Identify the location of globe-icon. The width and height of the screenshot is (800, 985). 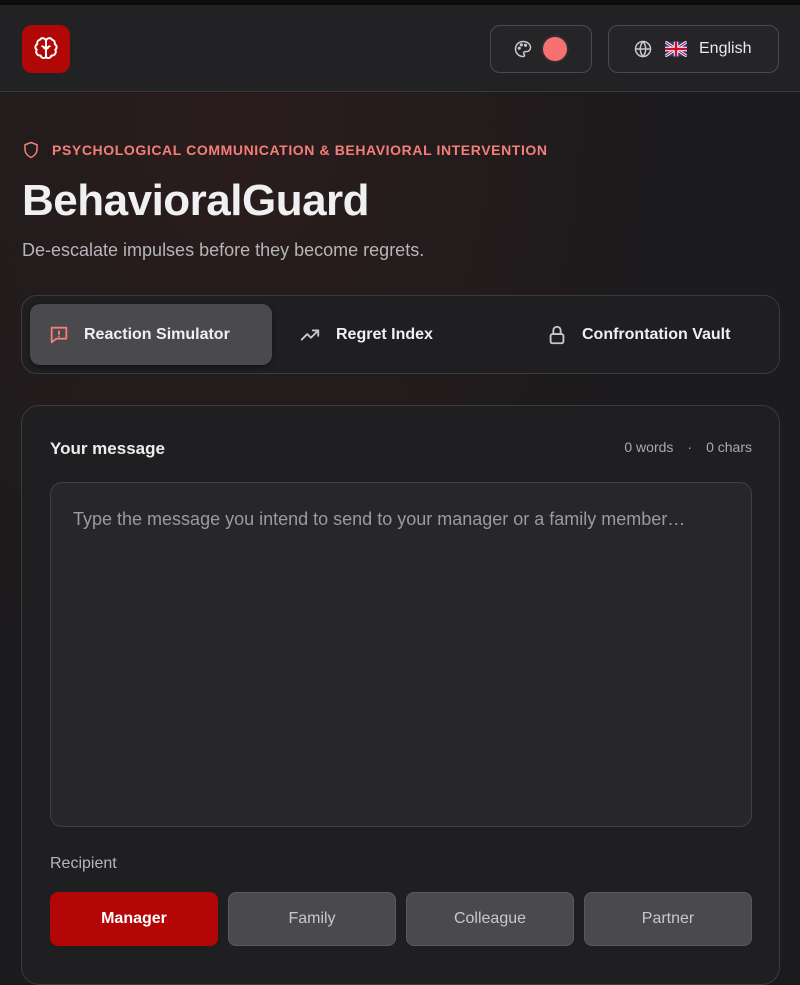
(643, 49).